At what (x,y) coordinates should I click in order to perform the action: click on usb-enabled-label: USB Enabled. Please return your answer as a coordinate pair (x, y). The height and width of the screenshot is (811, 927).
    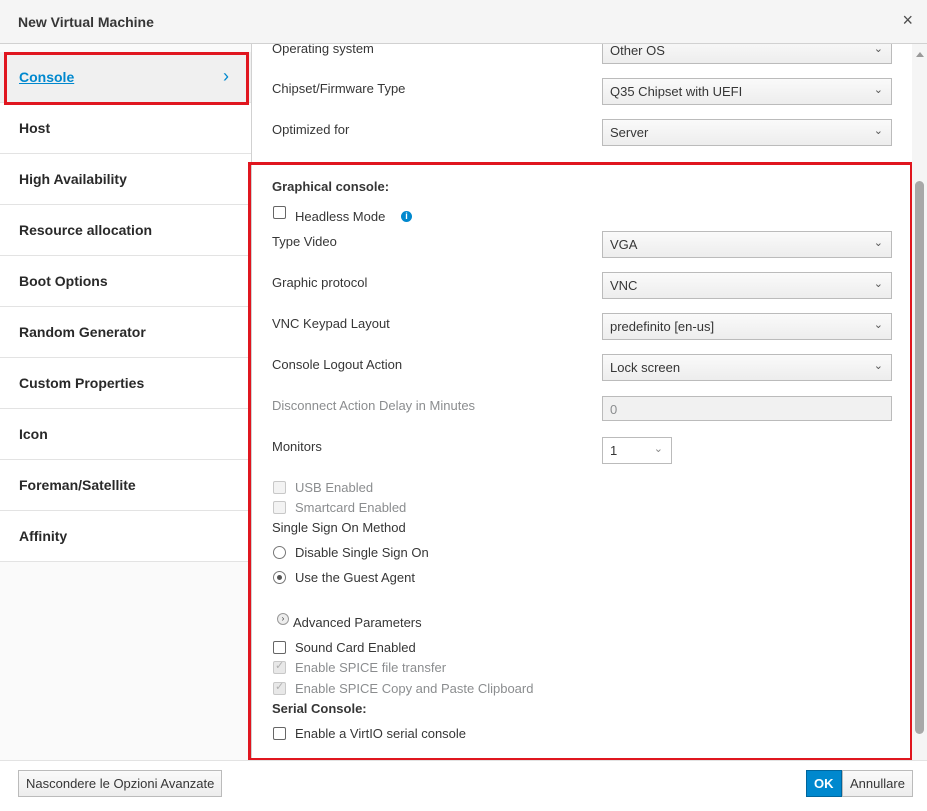
    Looking at the image, I should click on (334, 487).